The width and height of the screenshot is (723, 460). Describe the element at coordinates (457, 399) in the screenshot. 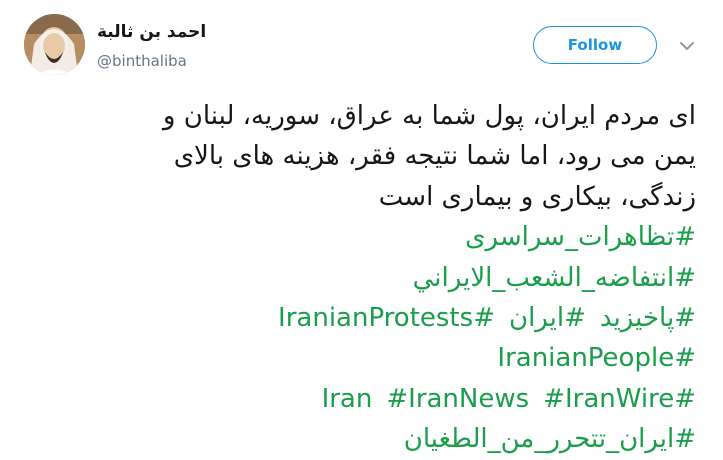

I see `hashtag-link: #IranNews` at that location.